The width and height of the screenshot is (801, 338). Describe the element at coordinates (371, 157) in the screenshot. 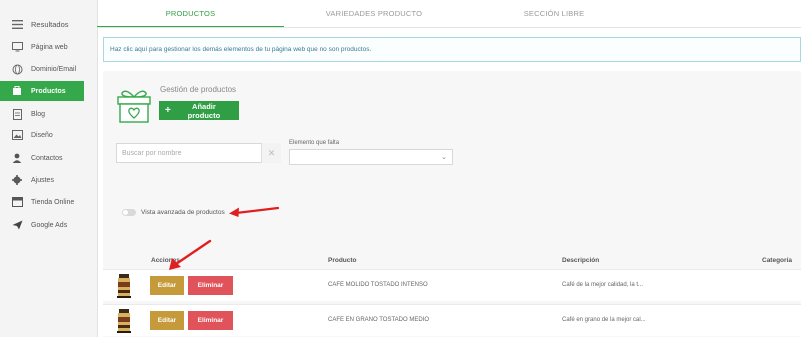

I see `missing-element-select: ⌄` at that location.